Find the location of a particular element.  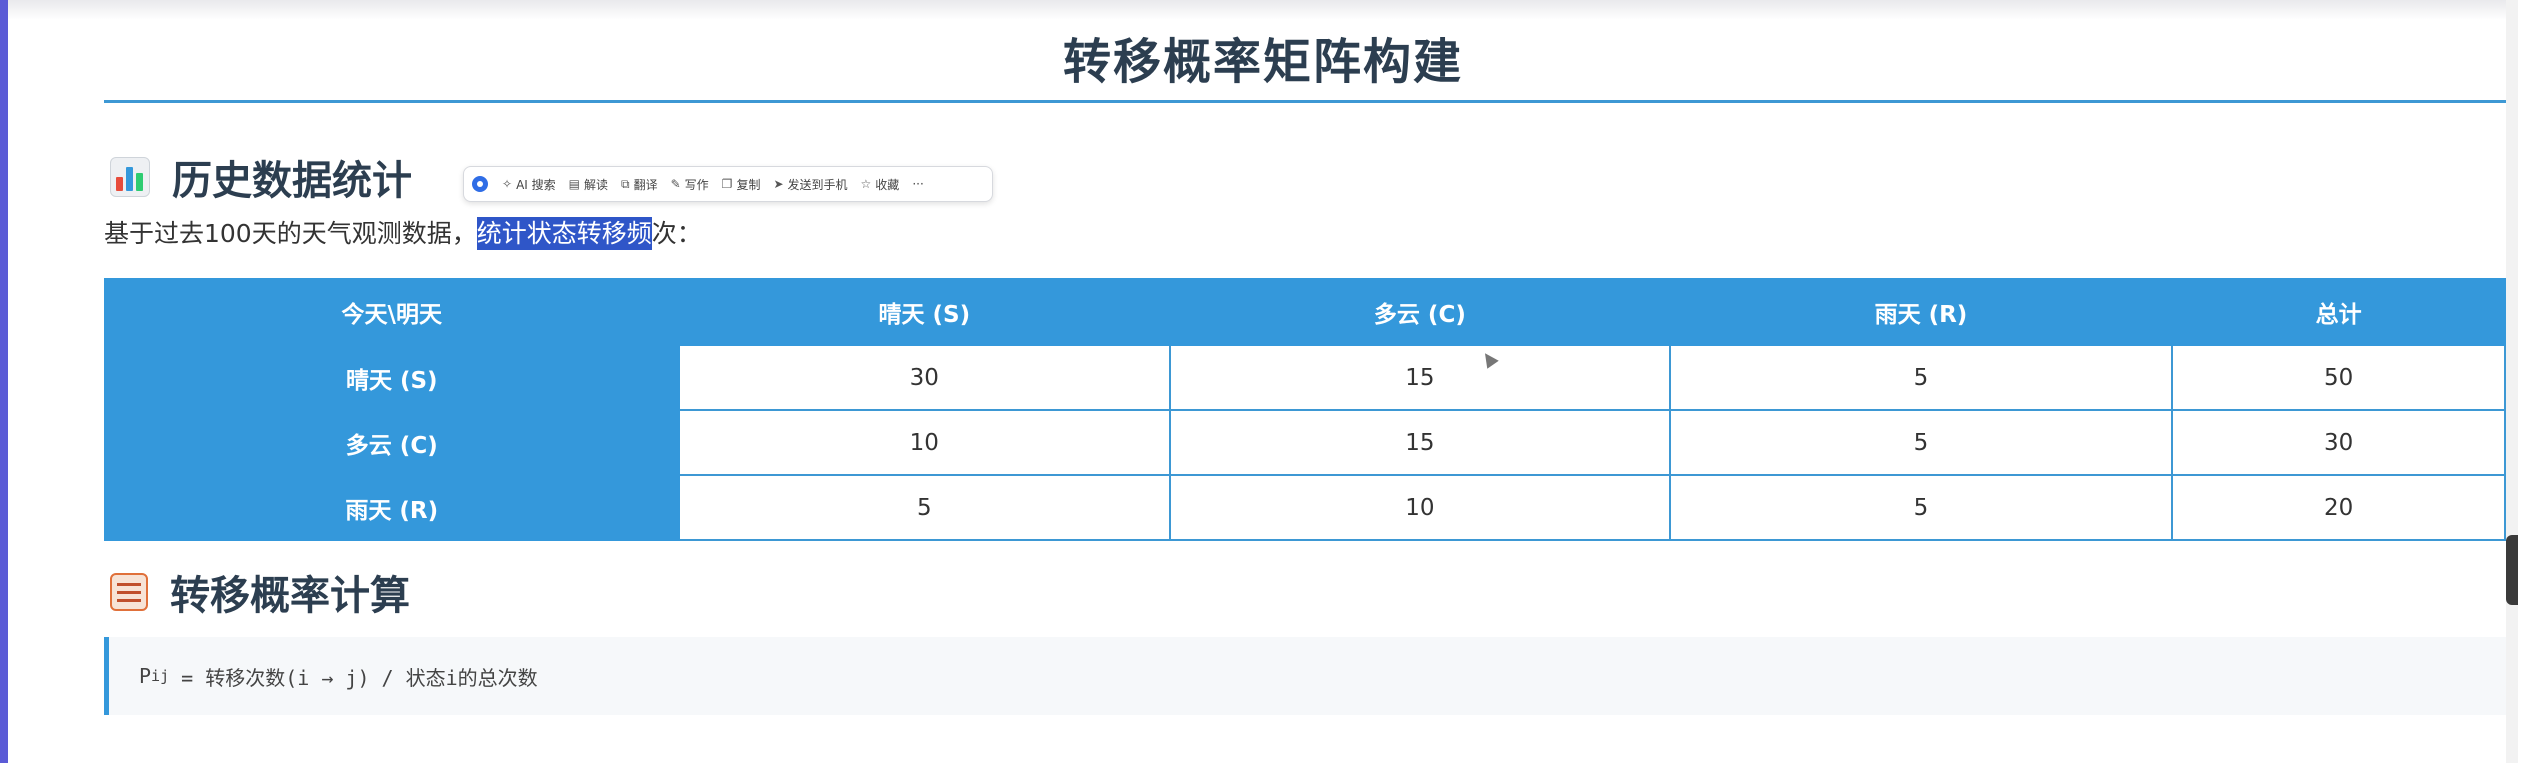

title-divider is located at coordinates (1305, 101).